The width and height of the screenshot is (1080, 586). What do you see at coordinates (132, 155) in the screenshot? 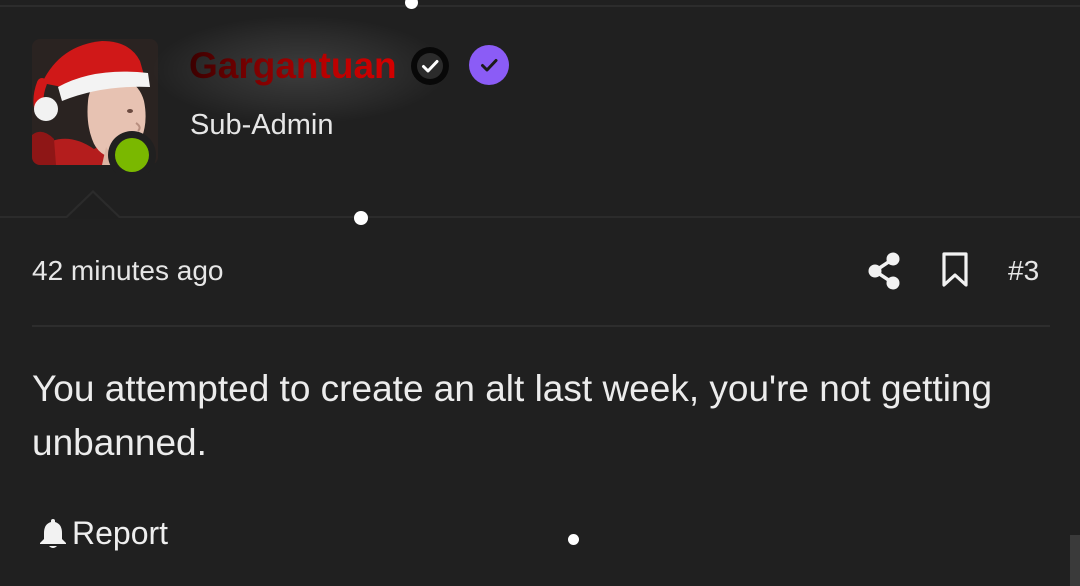
I see `online-status-dot` at bounding box center [132, 155].